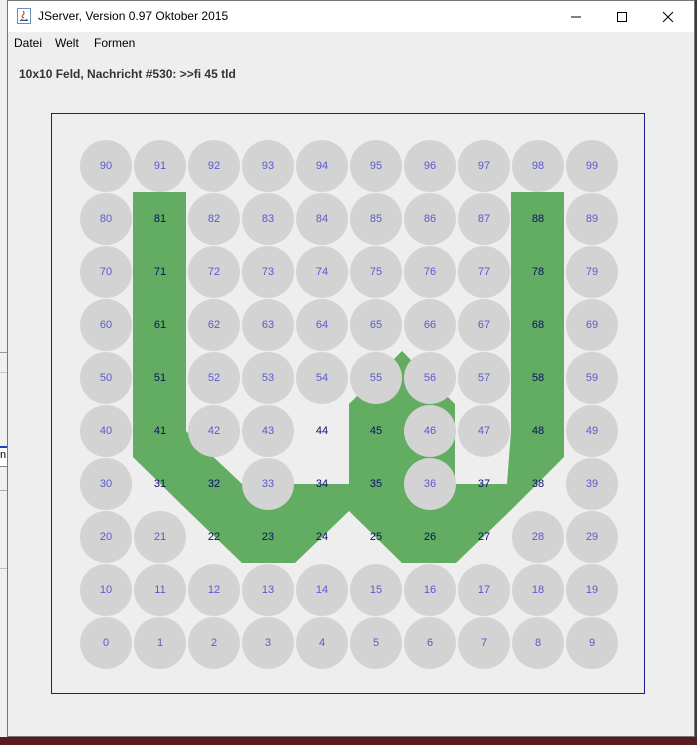 The width and height of the screenshot is (697, 745). Describe the element at coordinates (268, 325) in the screenshot. I see `board-cell: 63` at that location.